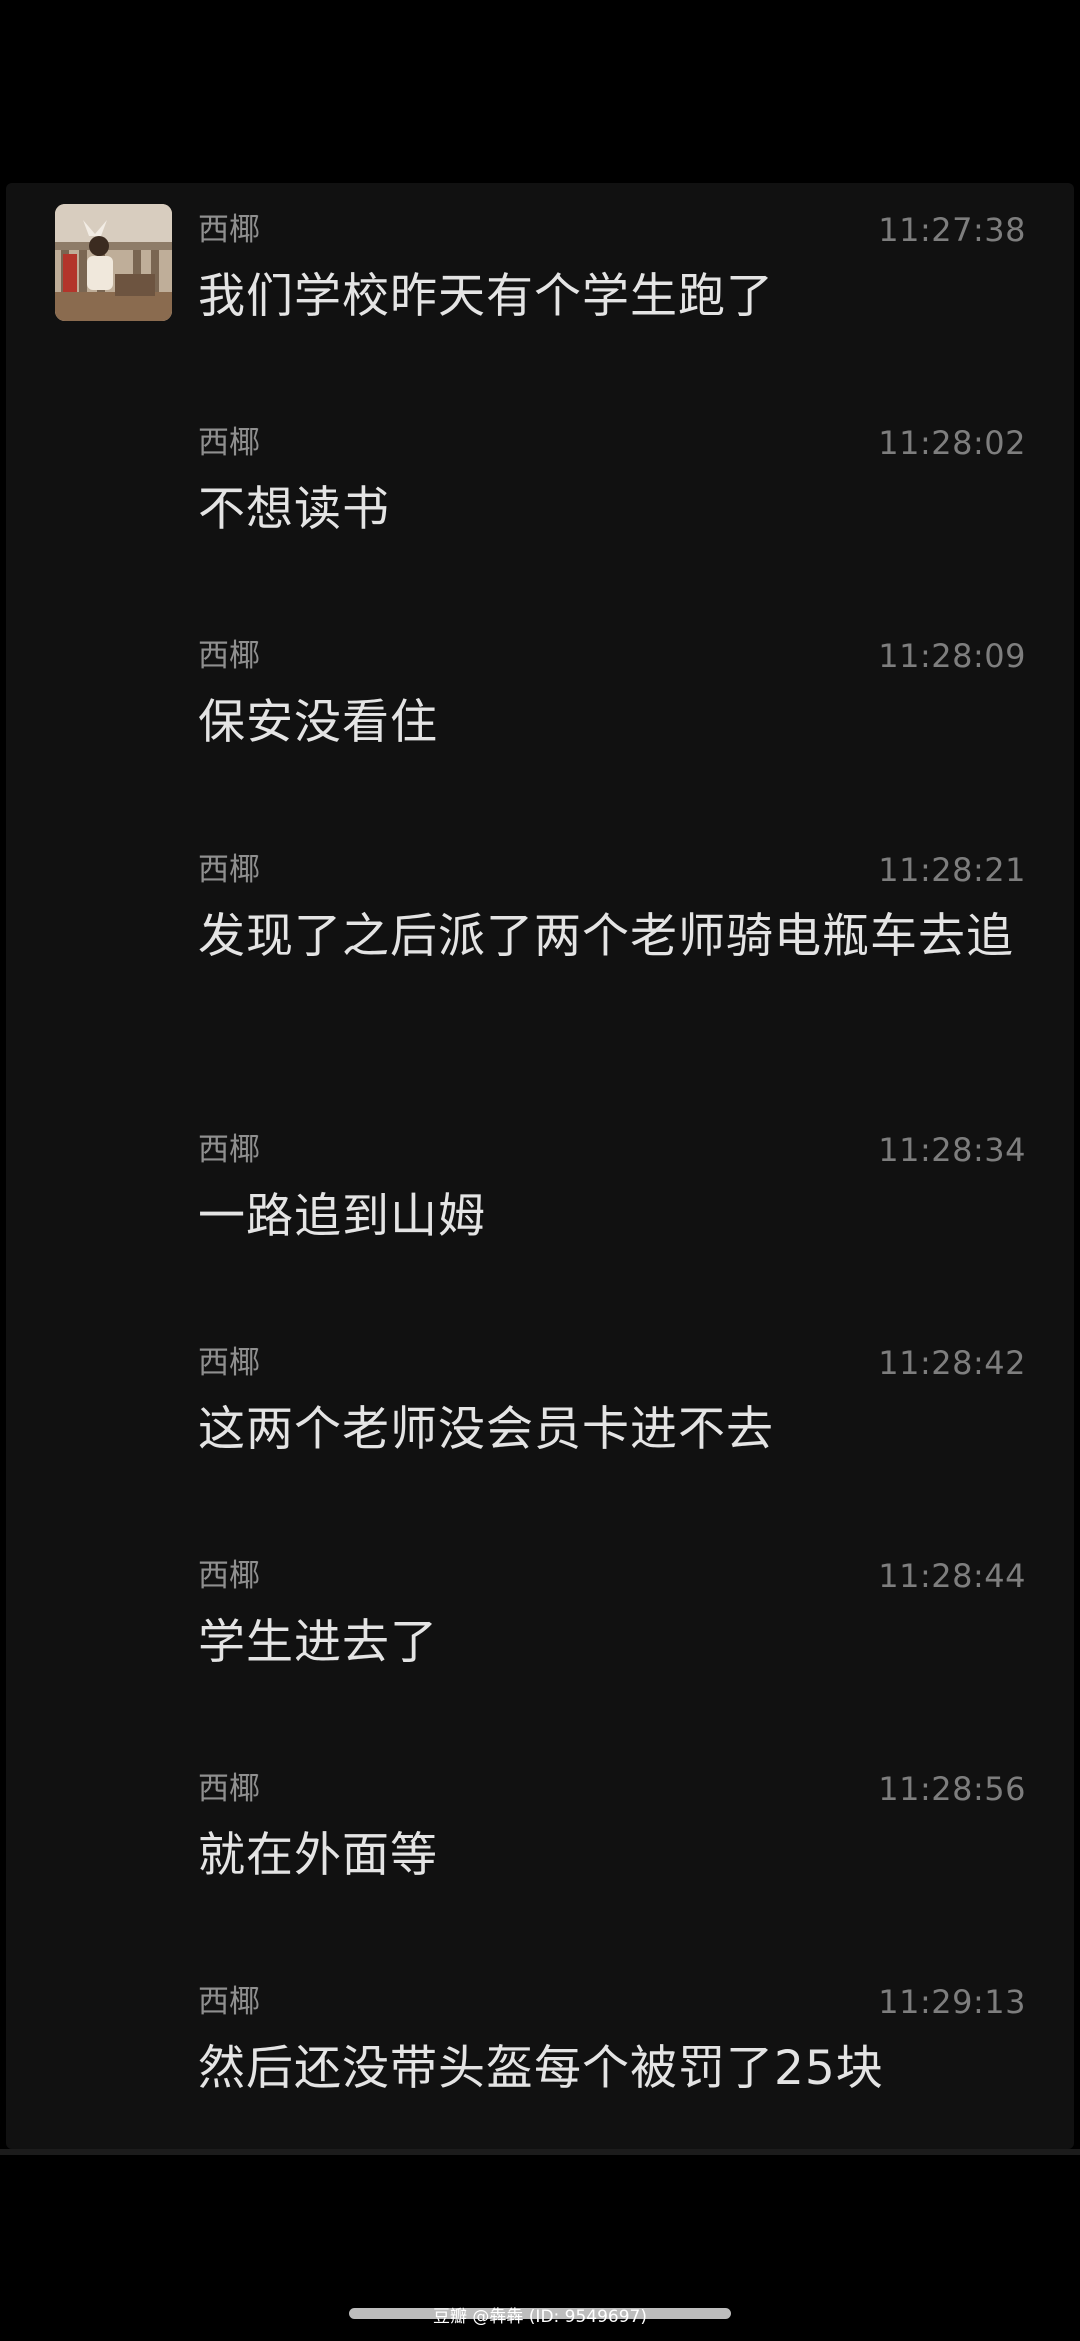 The width and height of the screenshot is (1080, 2341). Describe the element at coordinates (342, 1216) in the screenshot. I see `message-text: 一路追到山姆` at that location.